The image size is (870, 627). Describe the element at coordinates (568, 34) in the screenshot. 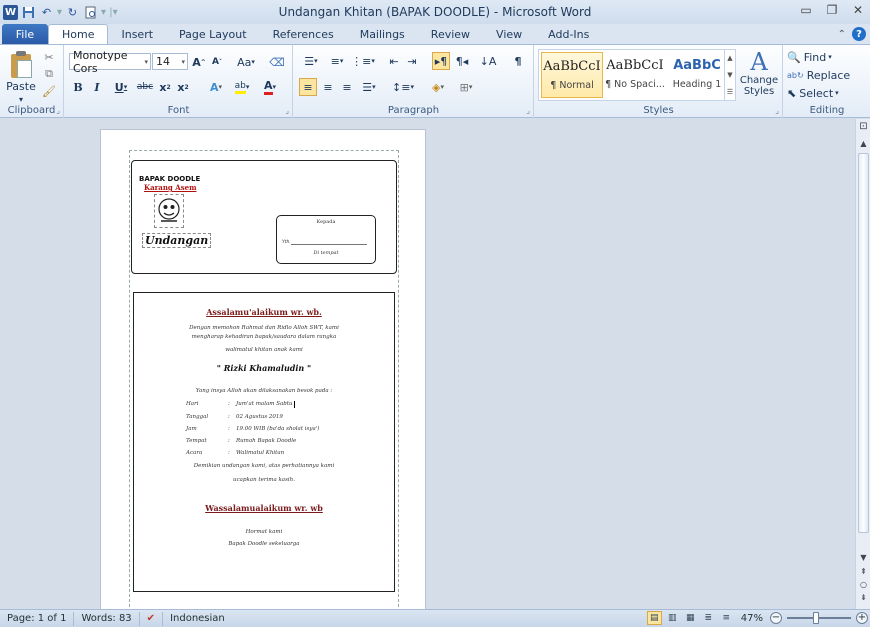

I see `tab-add-ins: Add-Ins` at that location.